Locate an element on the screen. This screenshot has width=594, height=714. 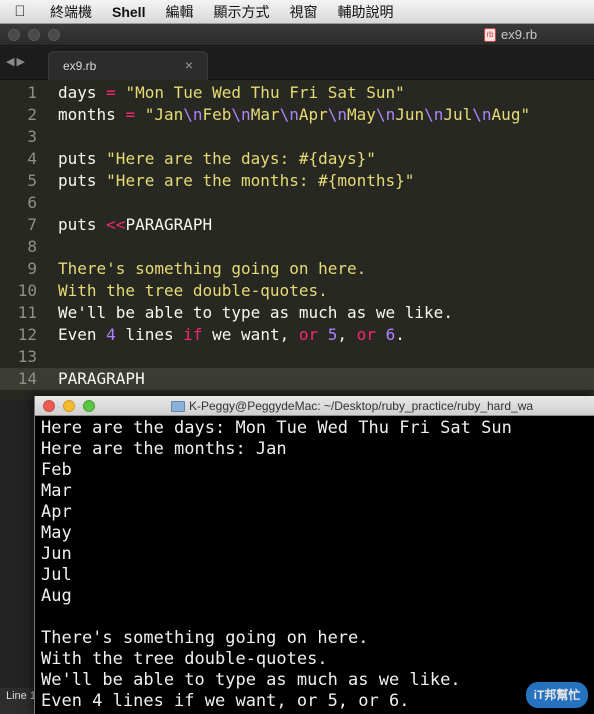
tab-nav-arrows-icon: ◀▶ is located at coordinates (16, 61).